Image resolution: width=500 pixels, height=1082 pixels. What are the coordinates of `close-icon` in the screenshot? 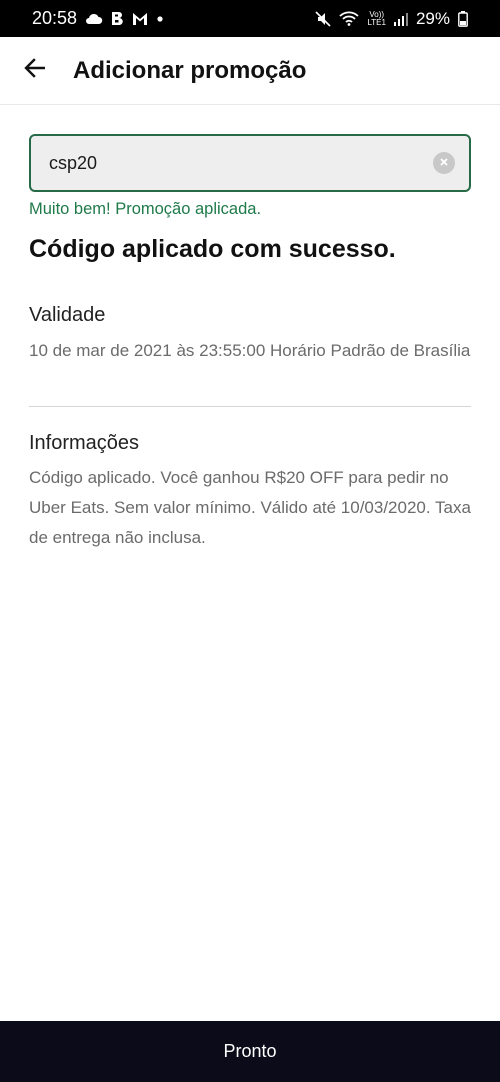 It's located at (444, 163).